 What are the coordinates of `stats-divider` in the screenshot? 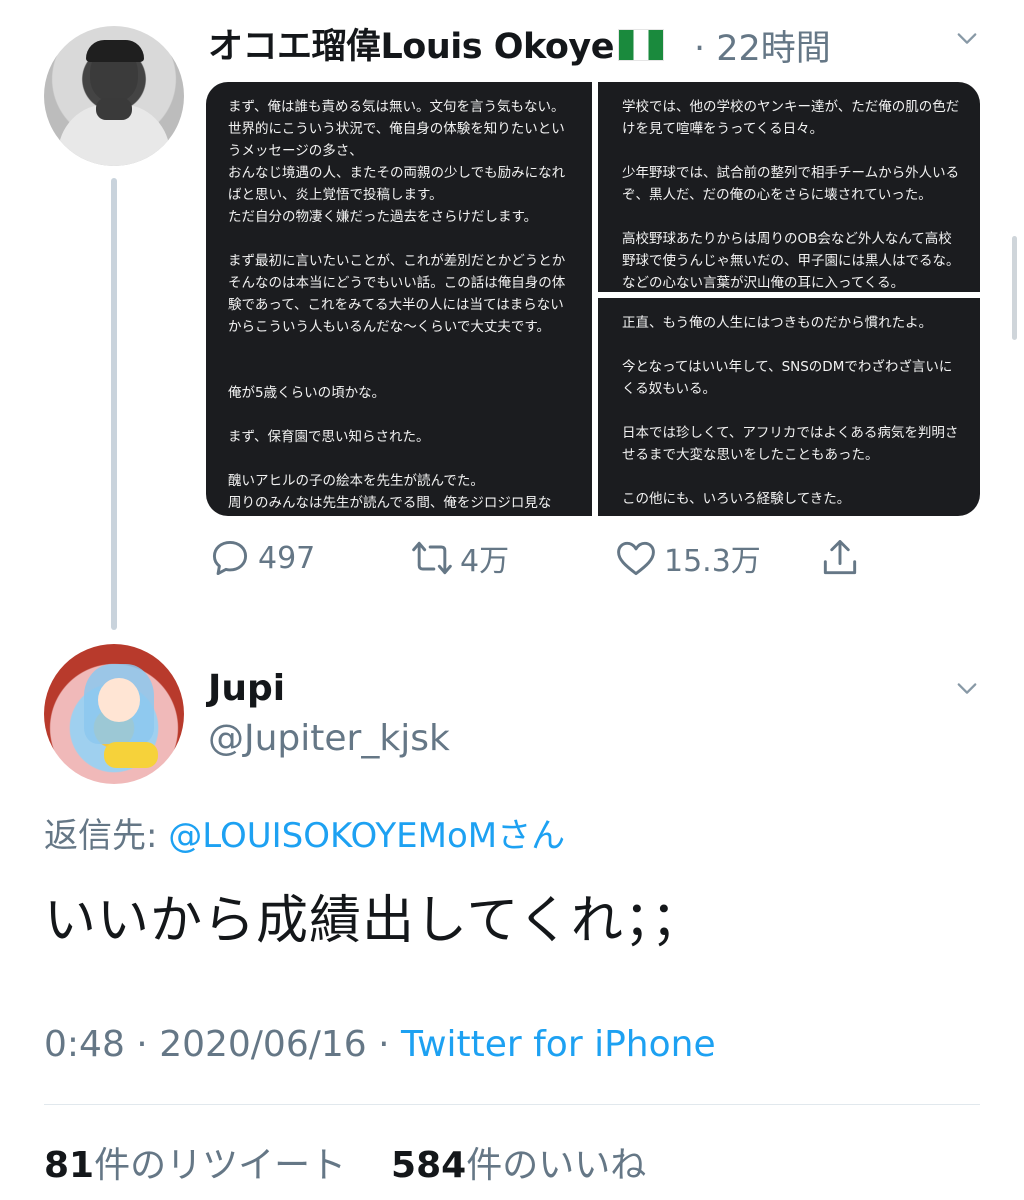 It's located at (512, 1104).